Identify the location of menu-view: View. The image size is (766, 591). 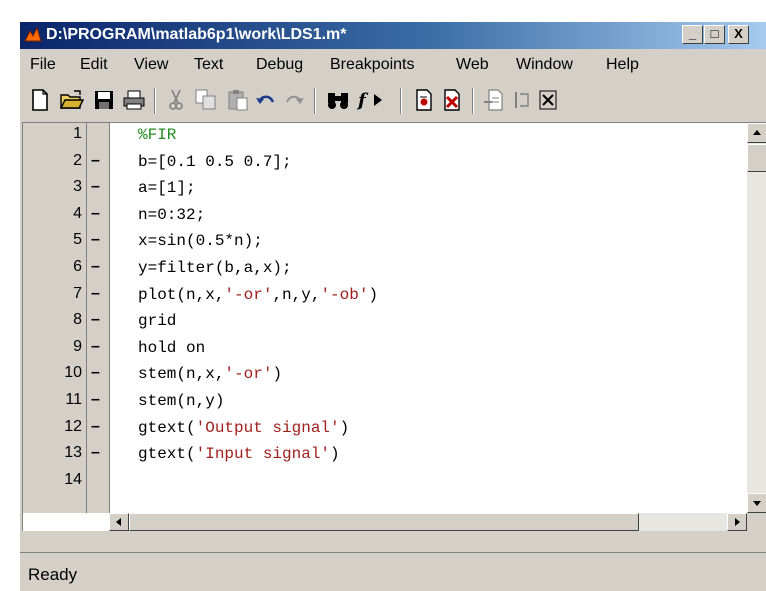
(151, 65).